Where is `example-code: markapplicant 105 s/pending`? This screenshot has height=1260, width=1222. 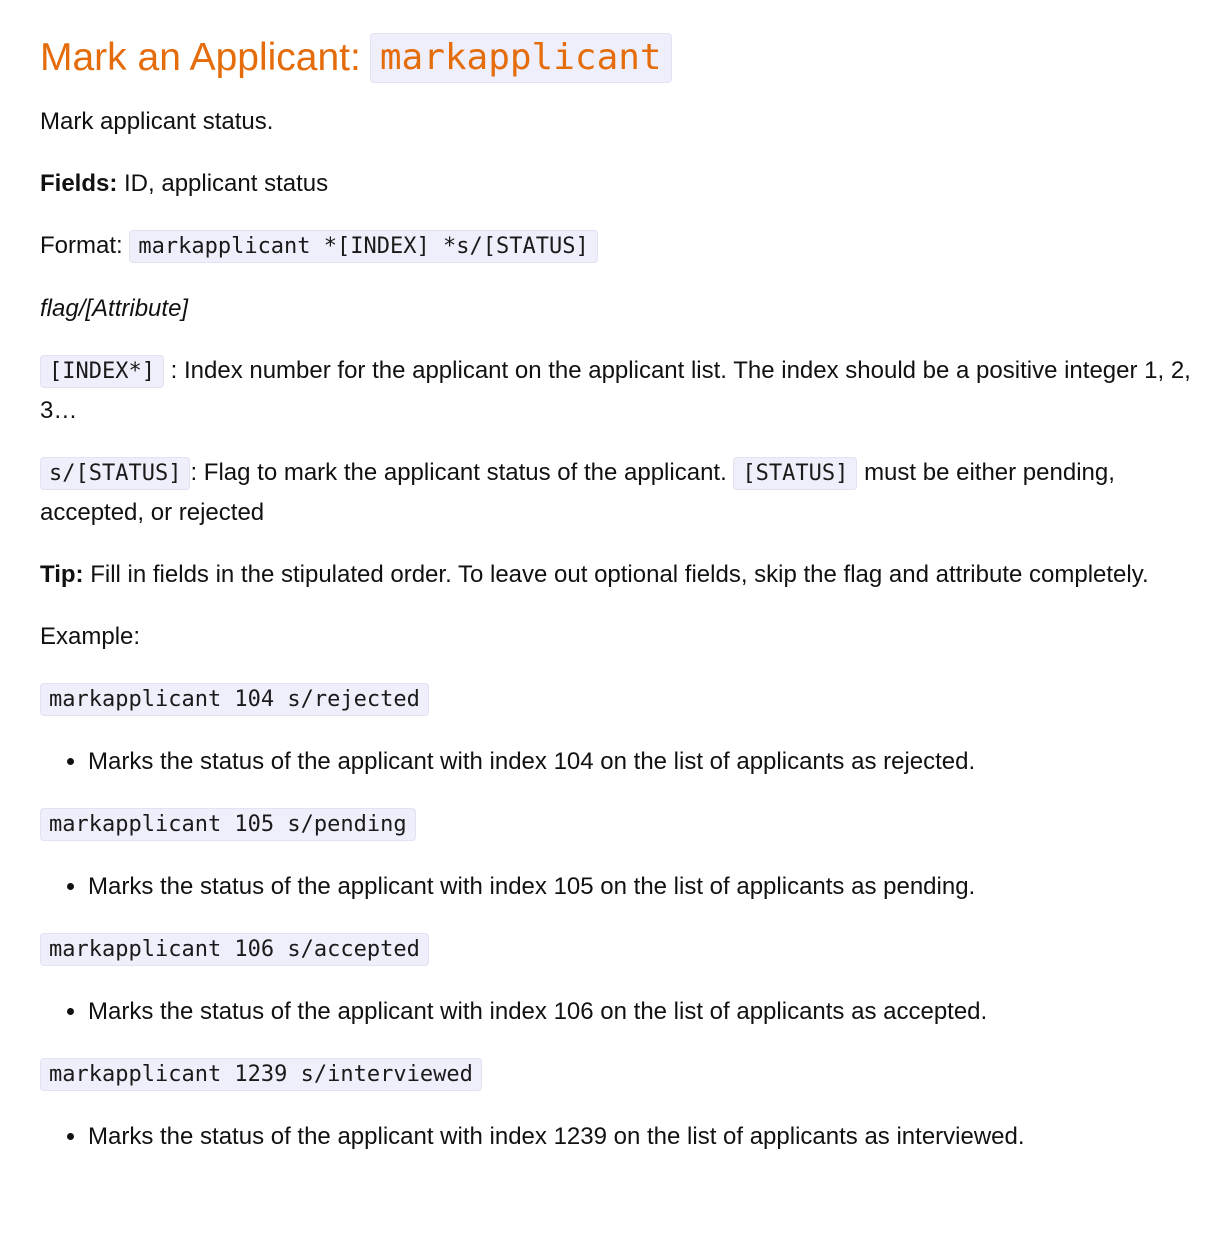
example-code: markapplicant 105 s/pending is located at coordinates (228, 824).